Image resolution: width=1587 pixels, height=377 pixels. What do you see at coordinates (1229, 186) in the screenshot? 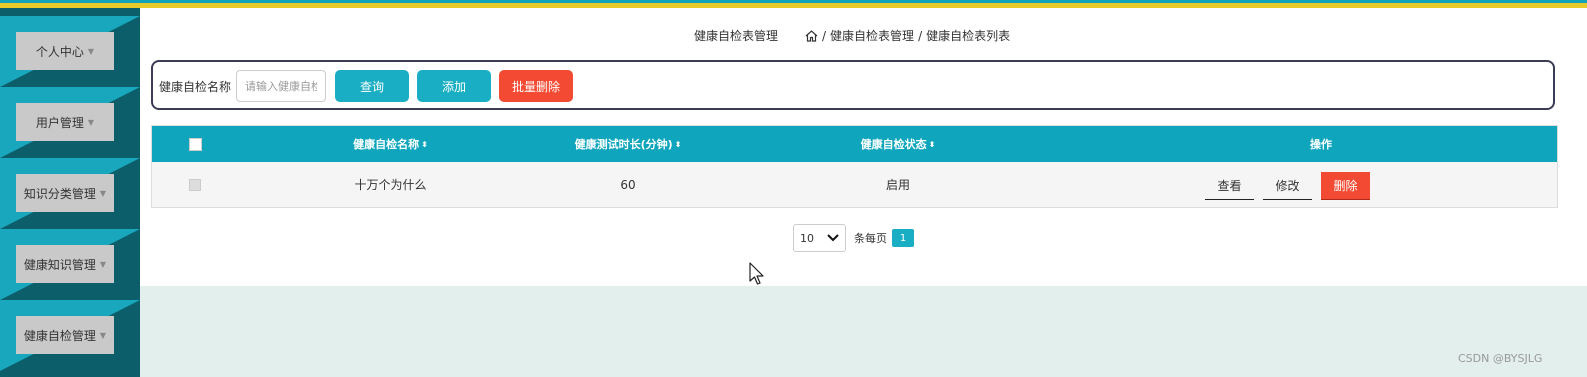
I see `view-button: 查看` at bounding box center [1229, 186].